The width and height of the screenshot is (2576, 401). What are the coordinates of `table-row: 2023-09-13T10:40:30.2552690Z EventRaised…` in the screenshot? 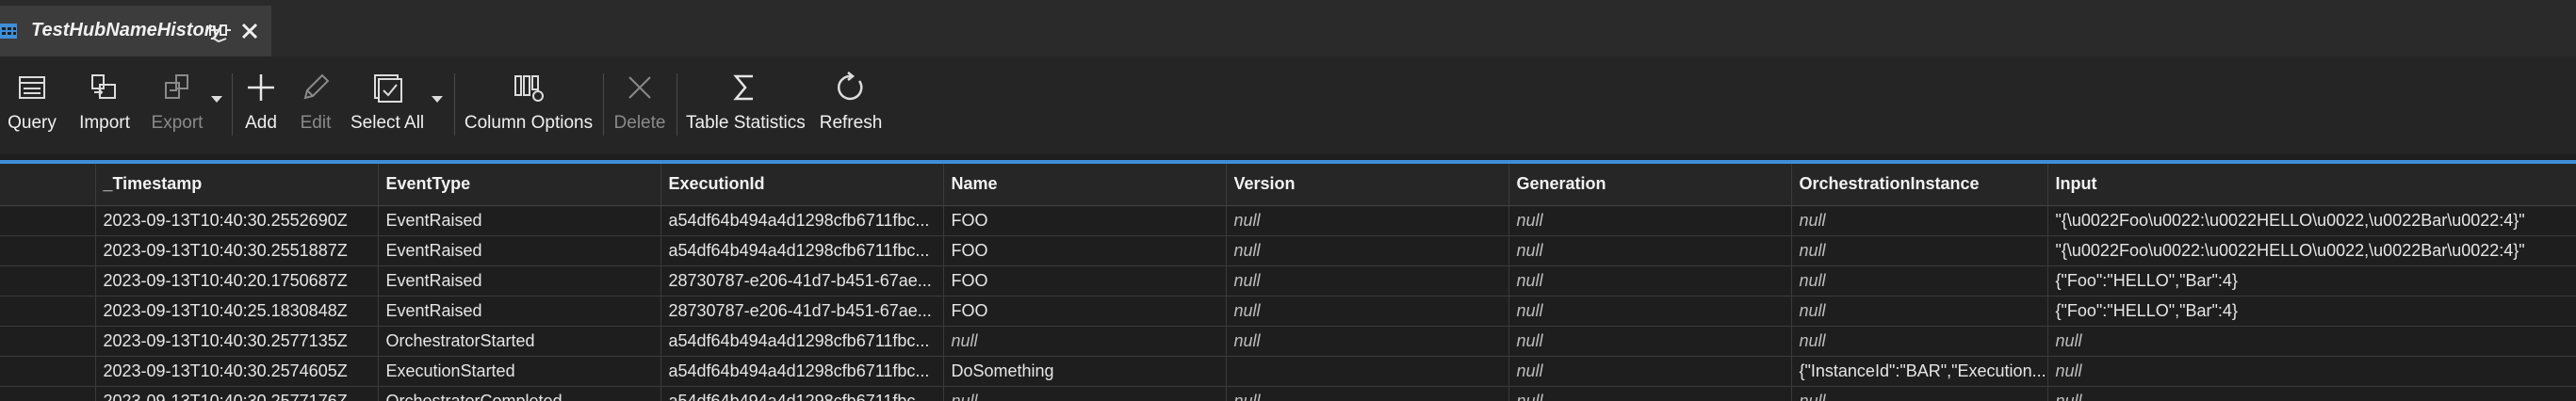 It's located at (1288, 220).